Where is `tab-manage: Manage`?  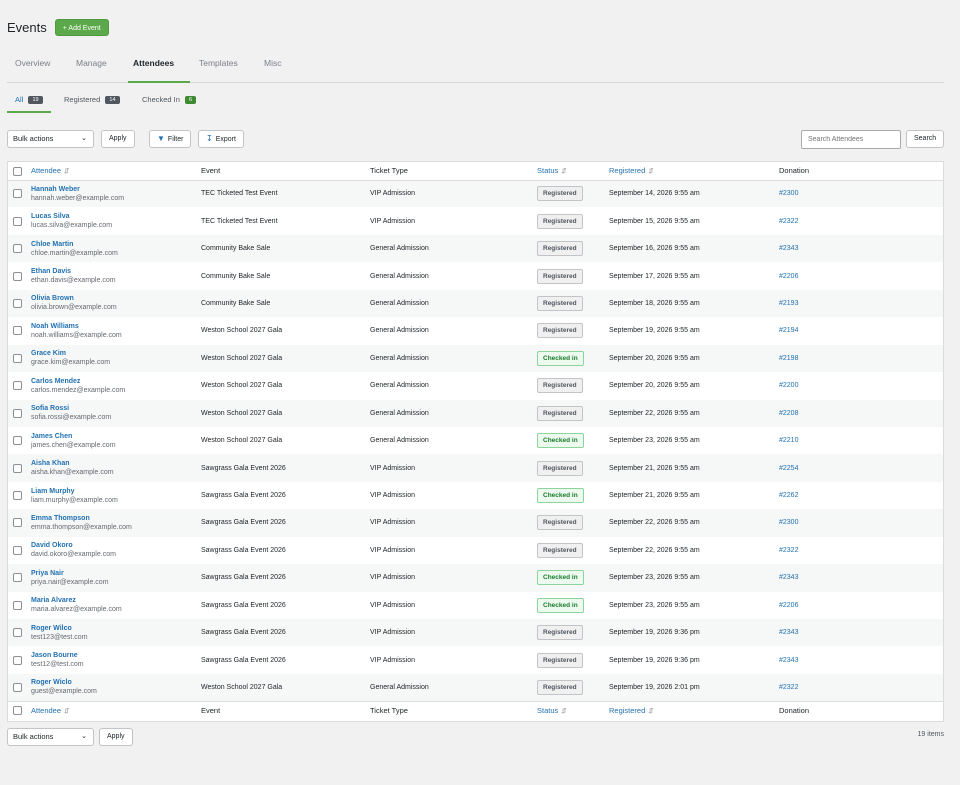 tab-manage: Manage is located at coordinates (91, 63).